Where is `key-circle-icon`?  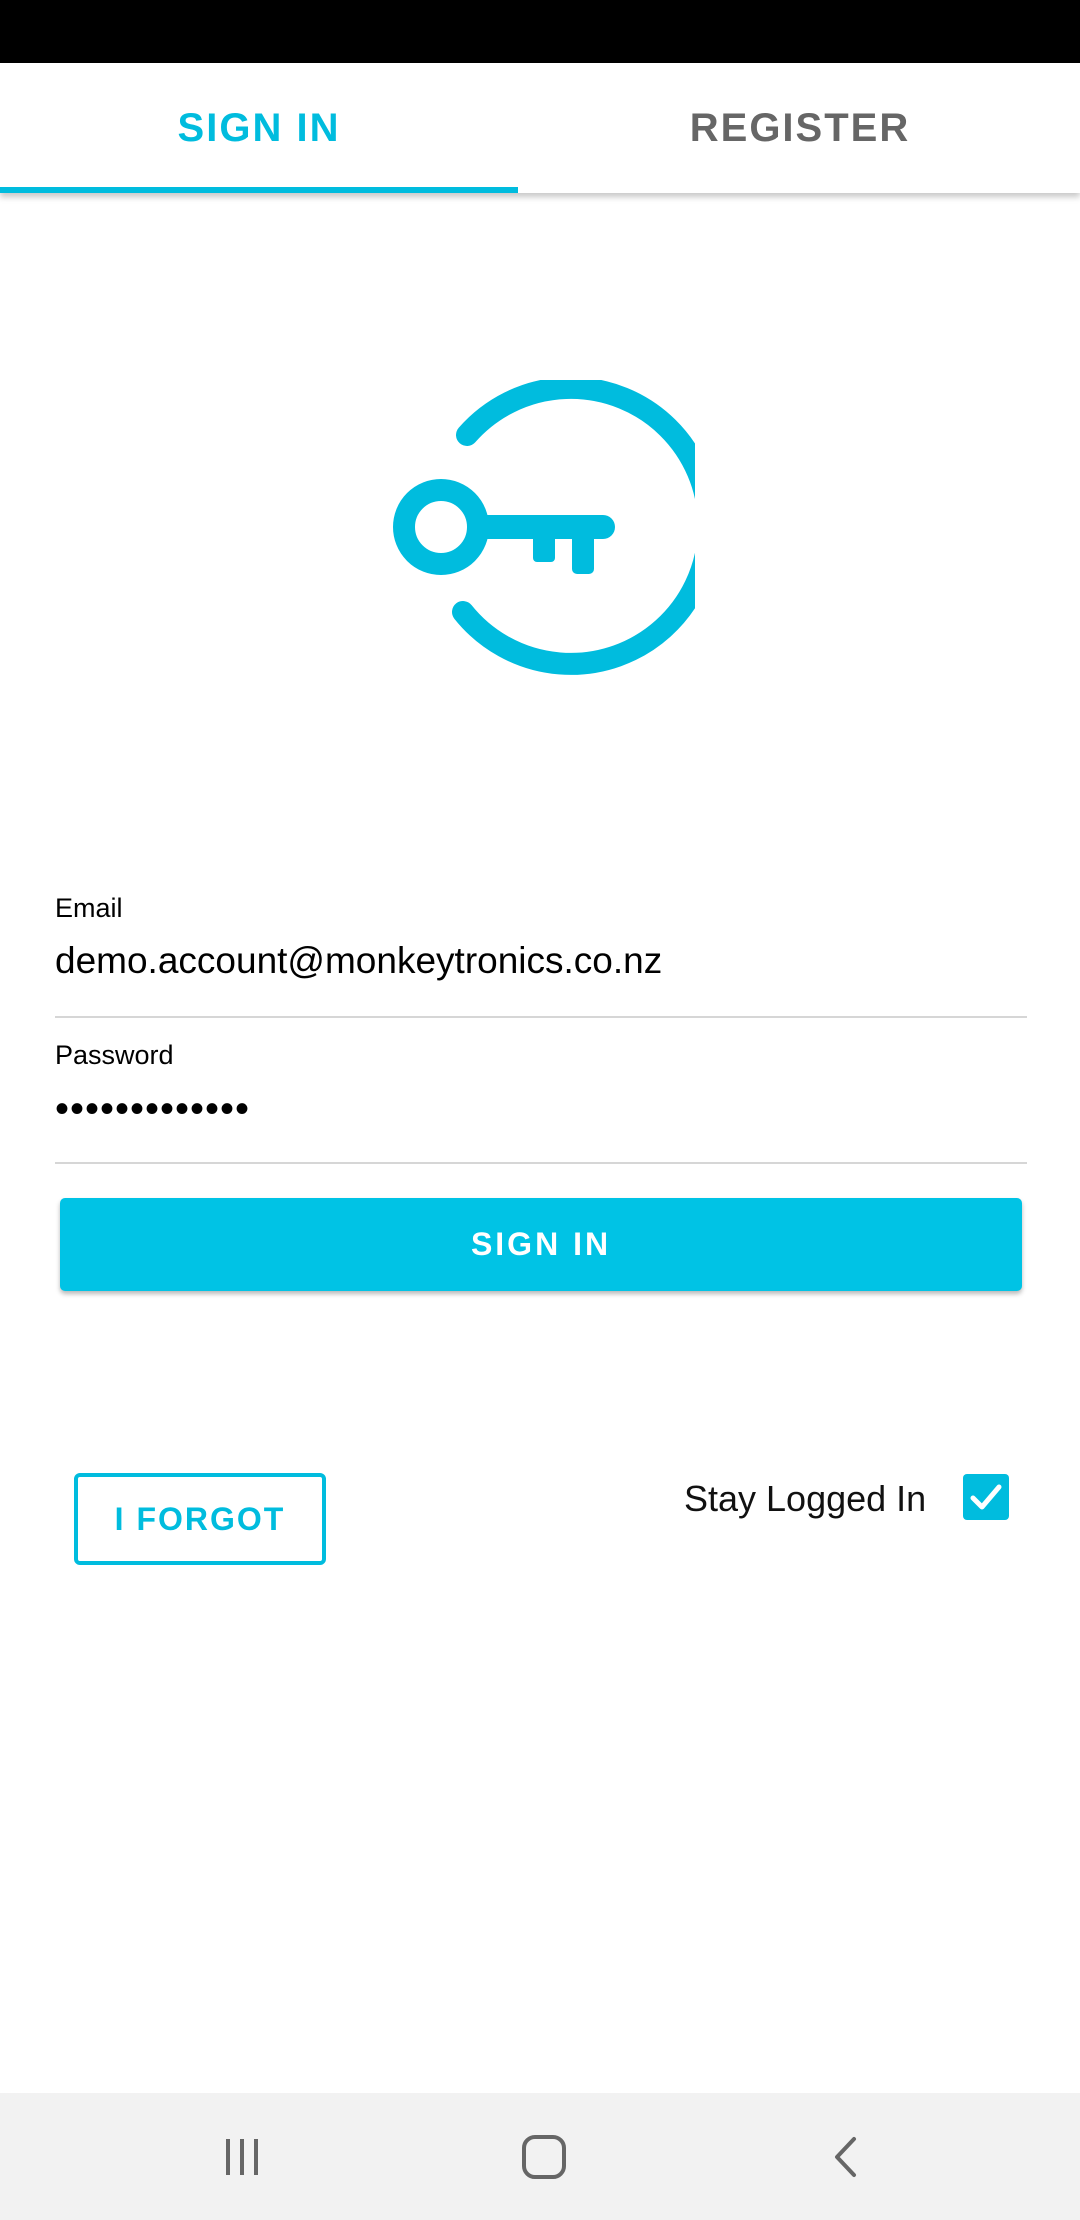 key-circle-icon is located at coordinates (544, 527).